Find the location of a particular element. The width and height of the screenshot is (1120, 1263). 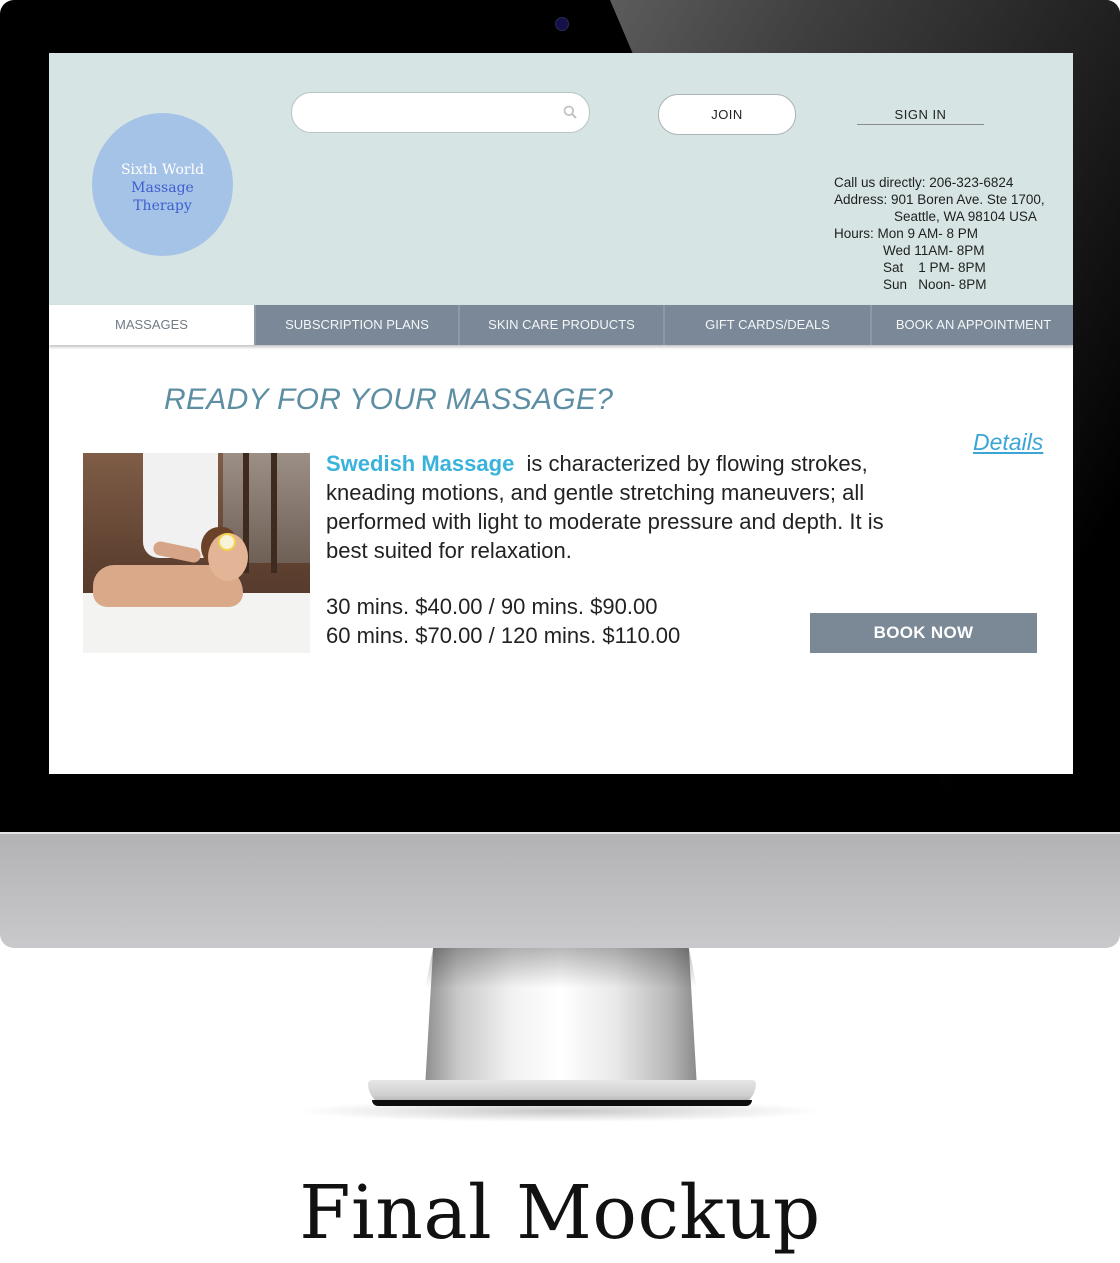

tab-skin-care-products: SKIN CARE PRODUCTS is located at coordinates (560, 325).